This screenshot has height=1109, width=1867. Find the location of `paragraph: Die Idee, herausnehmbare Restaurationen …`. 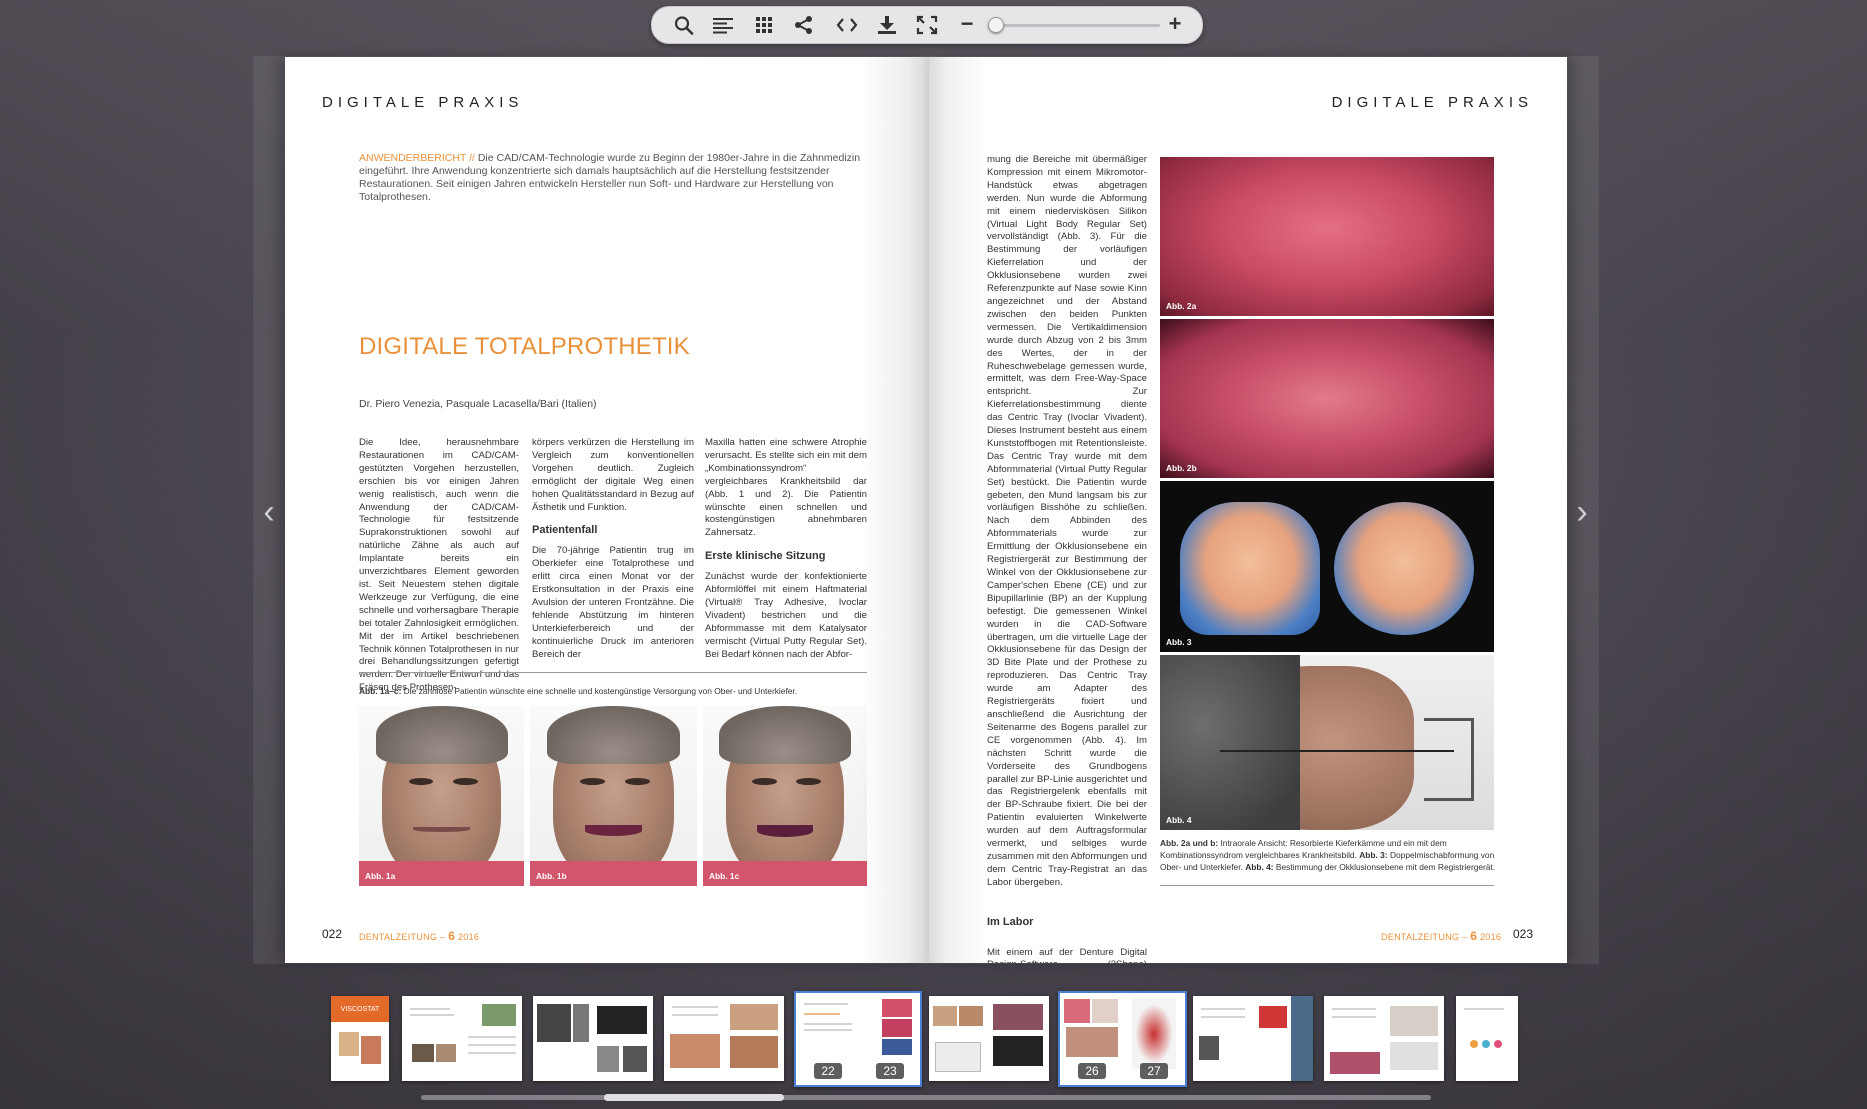

paragraph: Die Idee, herausnehmbare Restaurationen … is located at coordinates (439, 565).